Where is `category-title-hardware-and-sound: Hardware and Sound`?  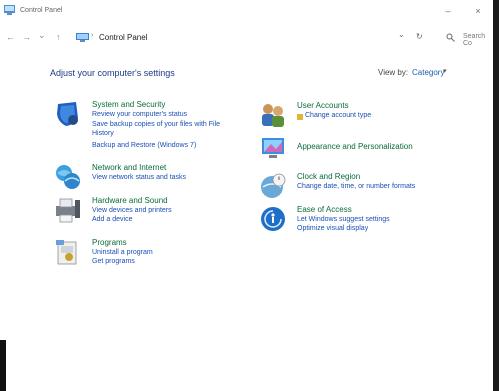
category-title-hardware-and-sound: Hardware and Sound is located at coordinates (130, 200).